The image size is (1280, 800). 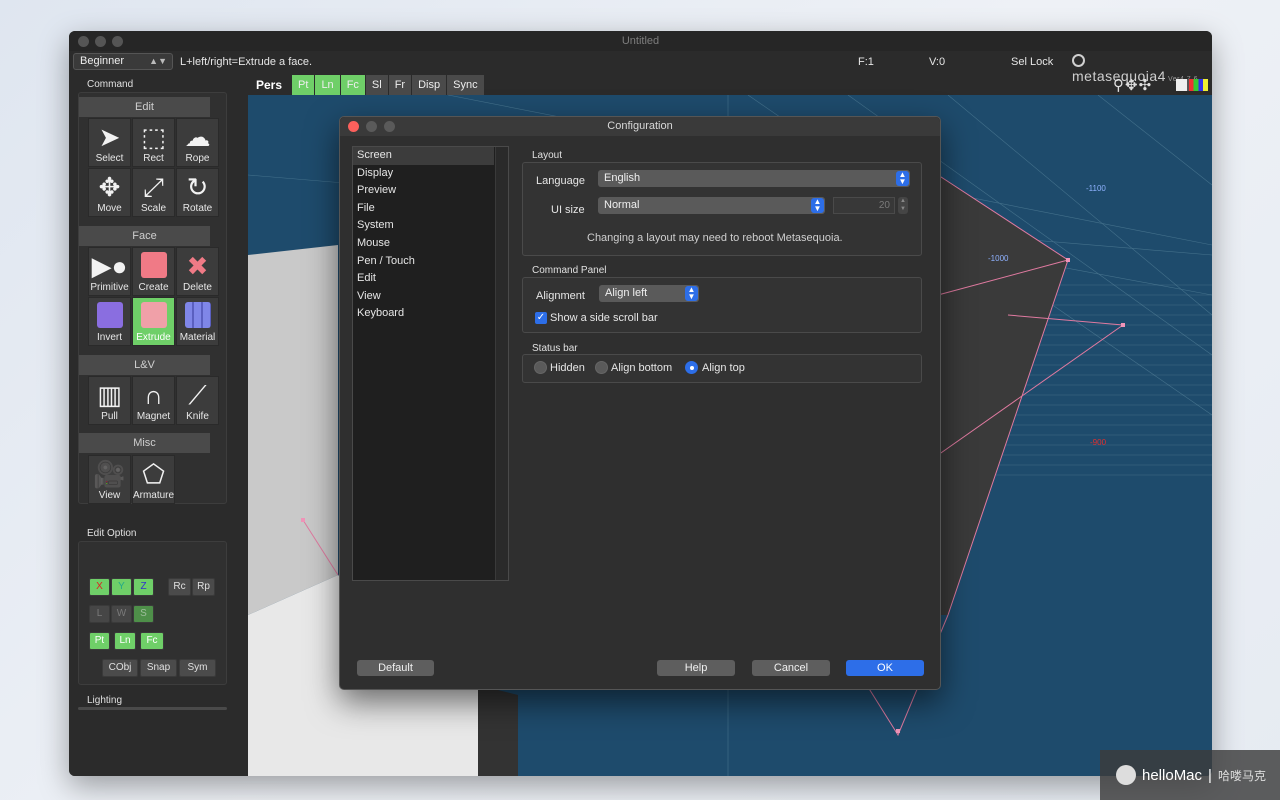 I want to click on tool-primitive: ▶● Primitive, so click(x=109, y=271).